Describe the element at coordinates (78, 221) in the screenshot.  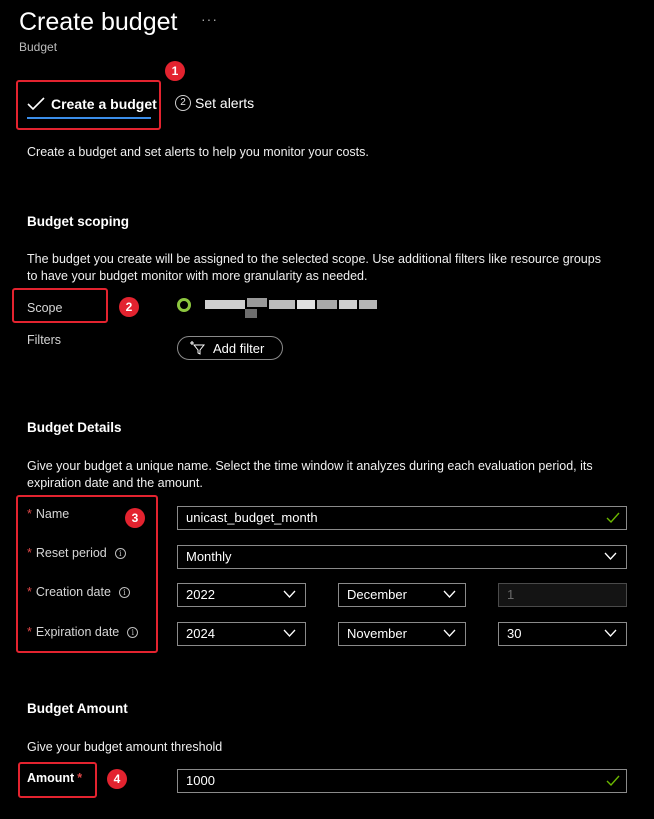
I see `section-title-budget-scoping: Budget scoping` at that location.